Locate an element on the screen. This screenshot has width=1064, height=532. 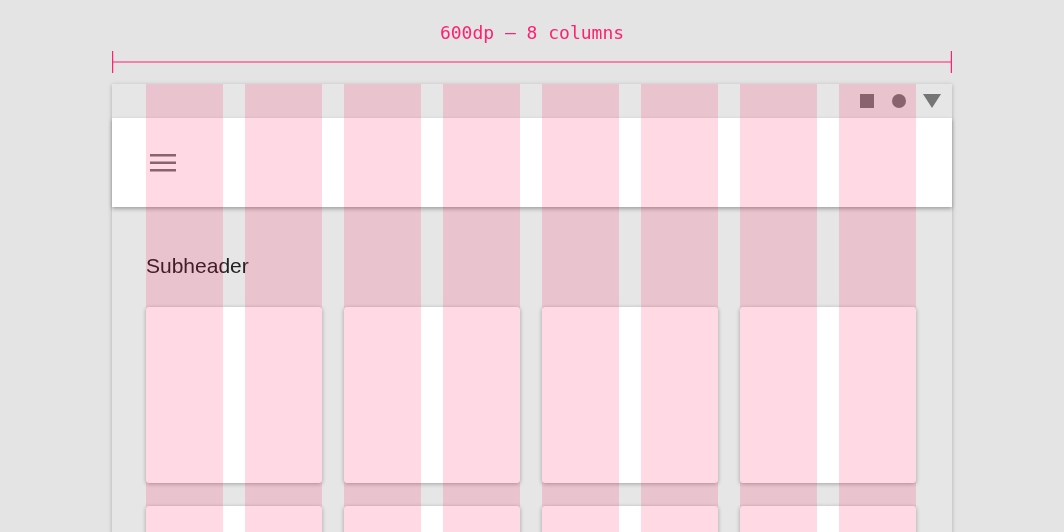
circle-icon is located at coordinates (899, 101).